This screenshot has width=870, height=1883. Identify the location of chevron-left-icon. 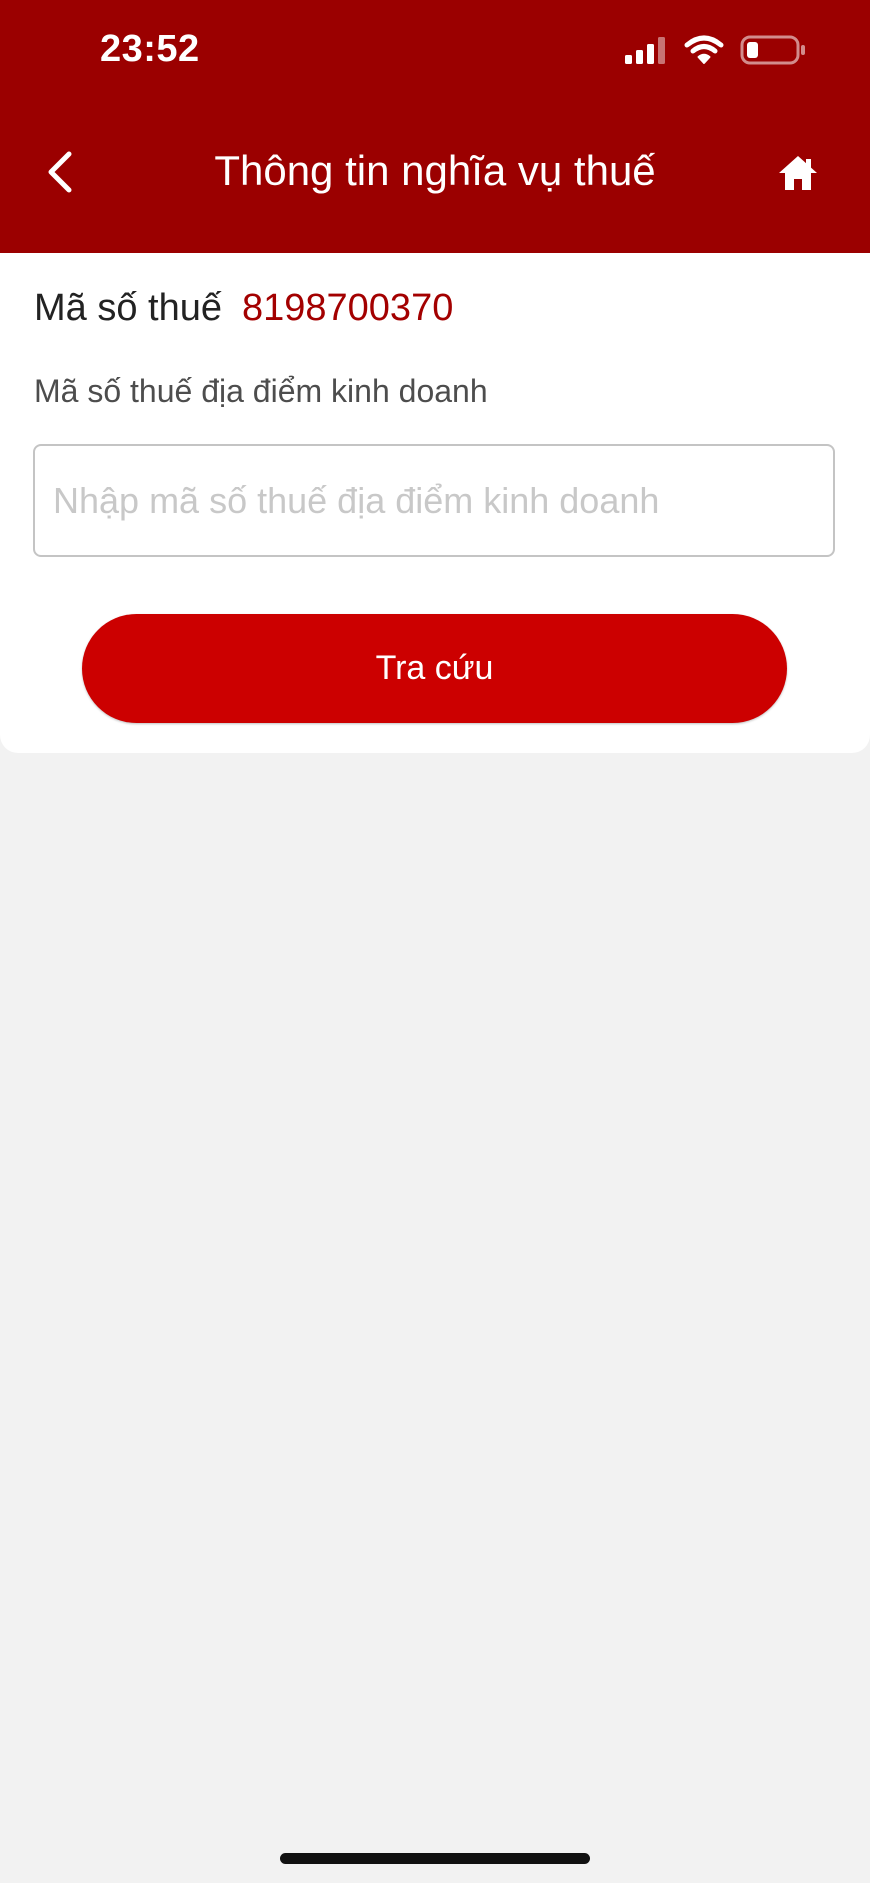
(60, 174).